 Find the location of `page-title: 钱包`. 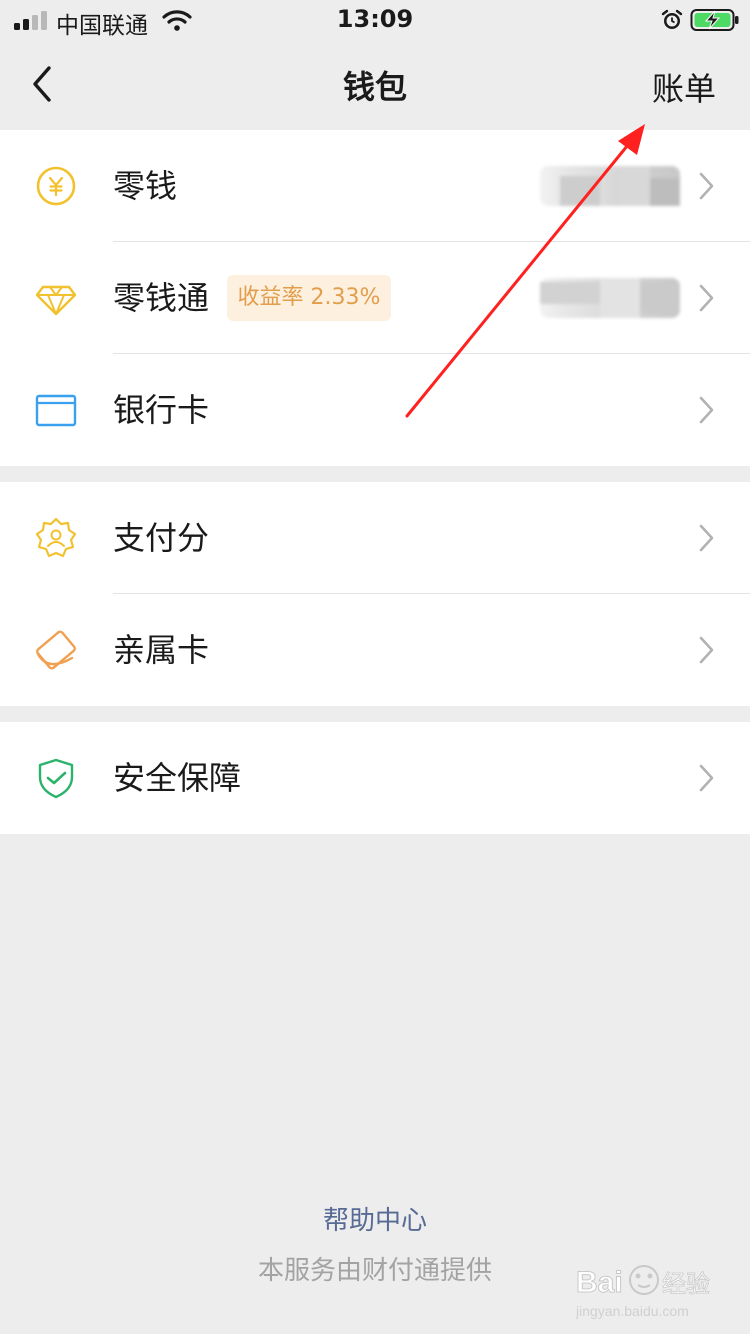

page-title: 钱包 is located at coordinates (374, 87).